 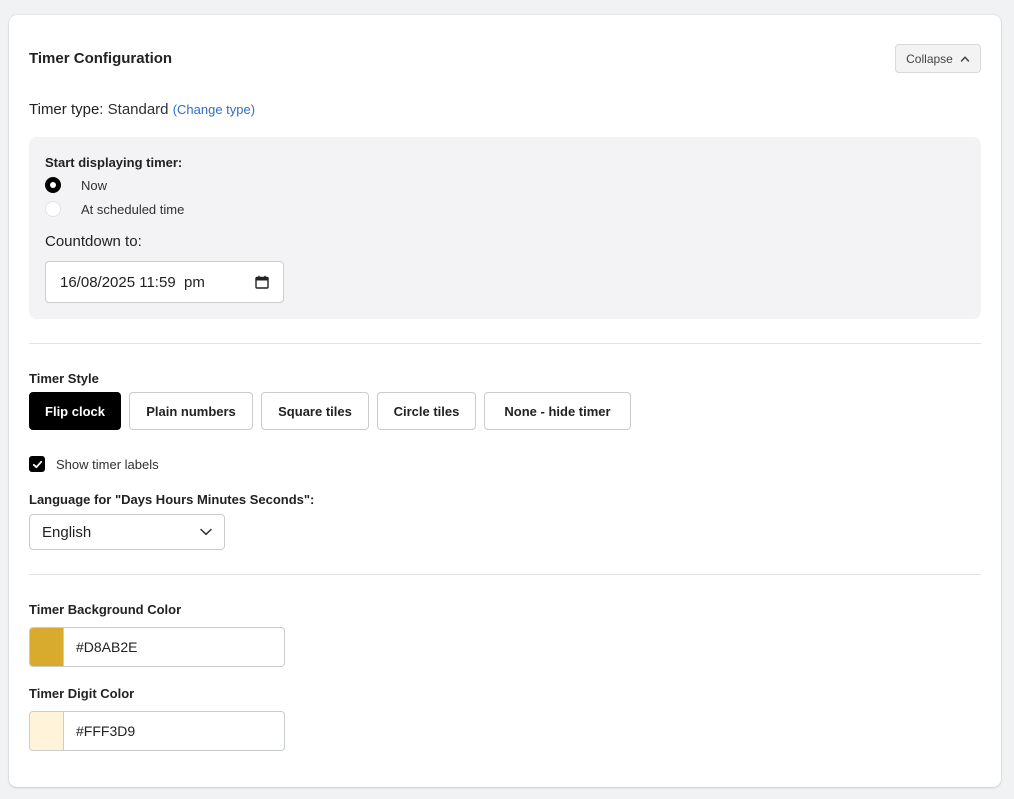 I want to click on timer-digit-color-input: #FFF3D9, so click(x=157, y=731).